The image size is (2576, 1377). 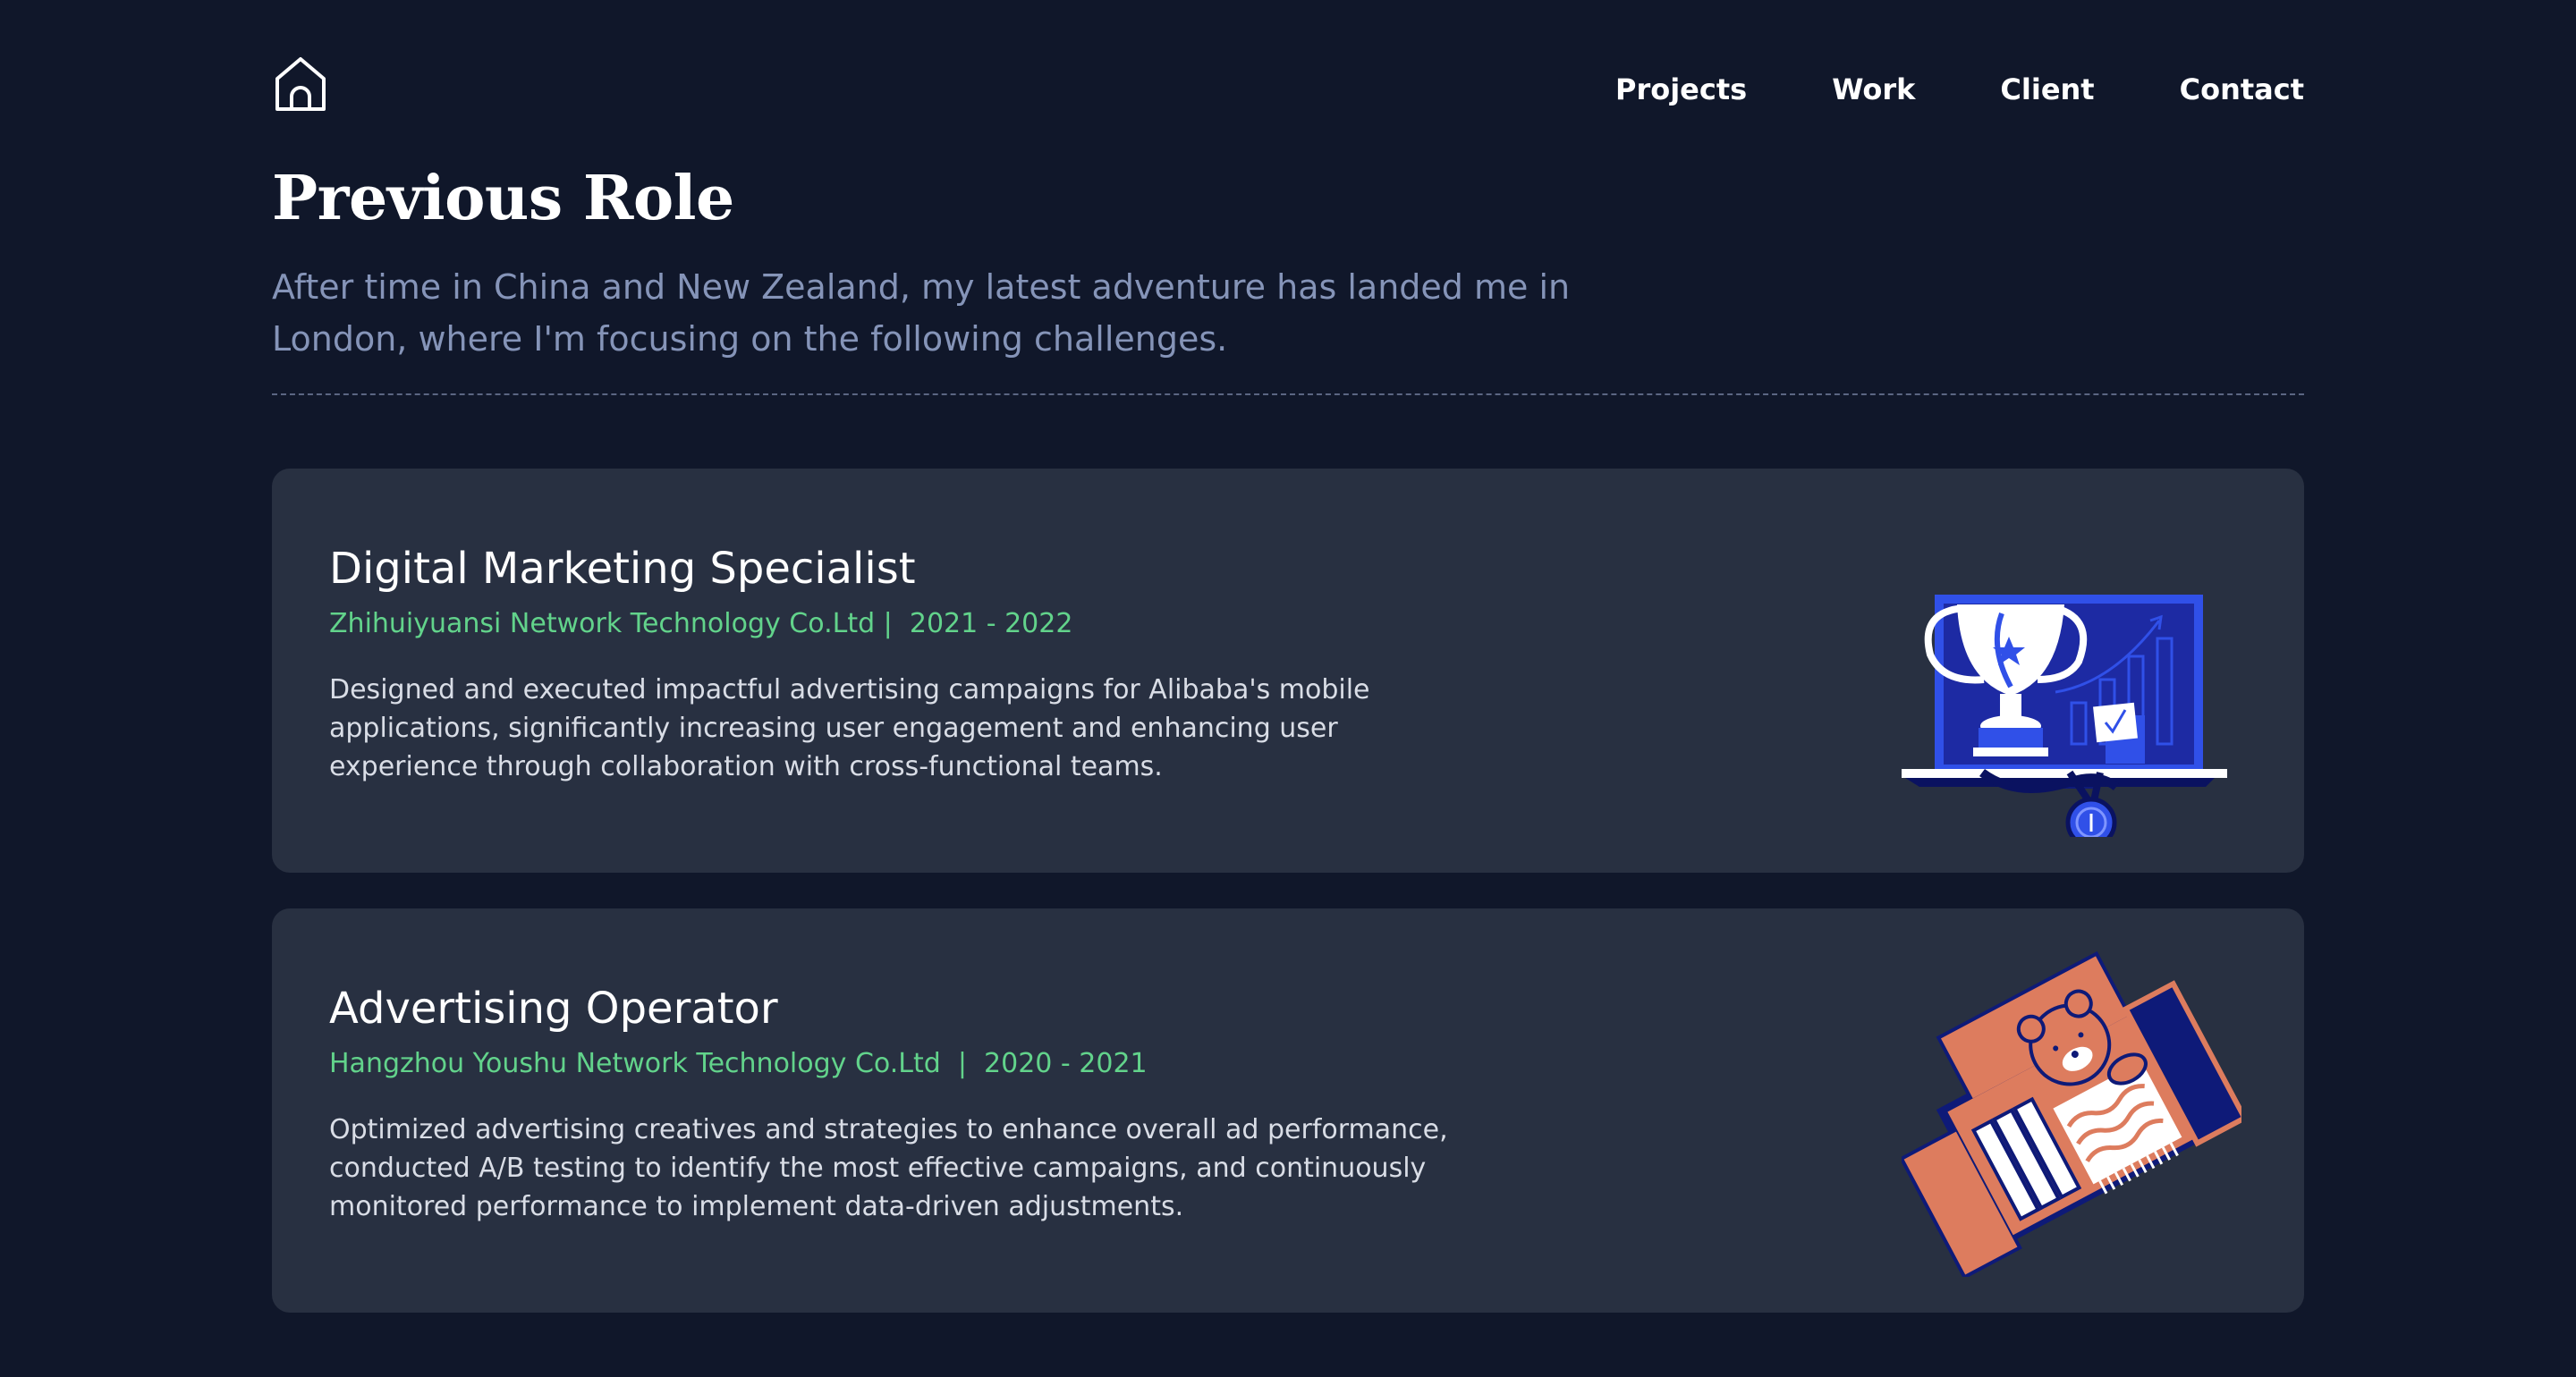 What do you see at coordinates (2071, 670) in the screenshot?
I see `trophy-illustration` at bounding box center [2071, 670].